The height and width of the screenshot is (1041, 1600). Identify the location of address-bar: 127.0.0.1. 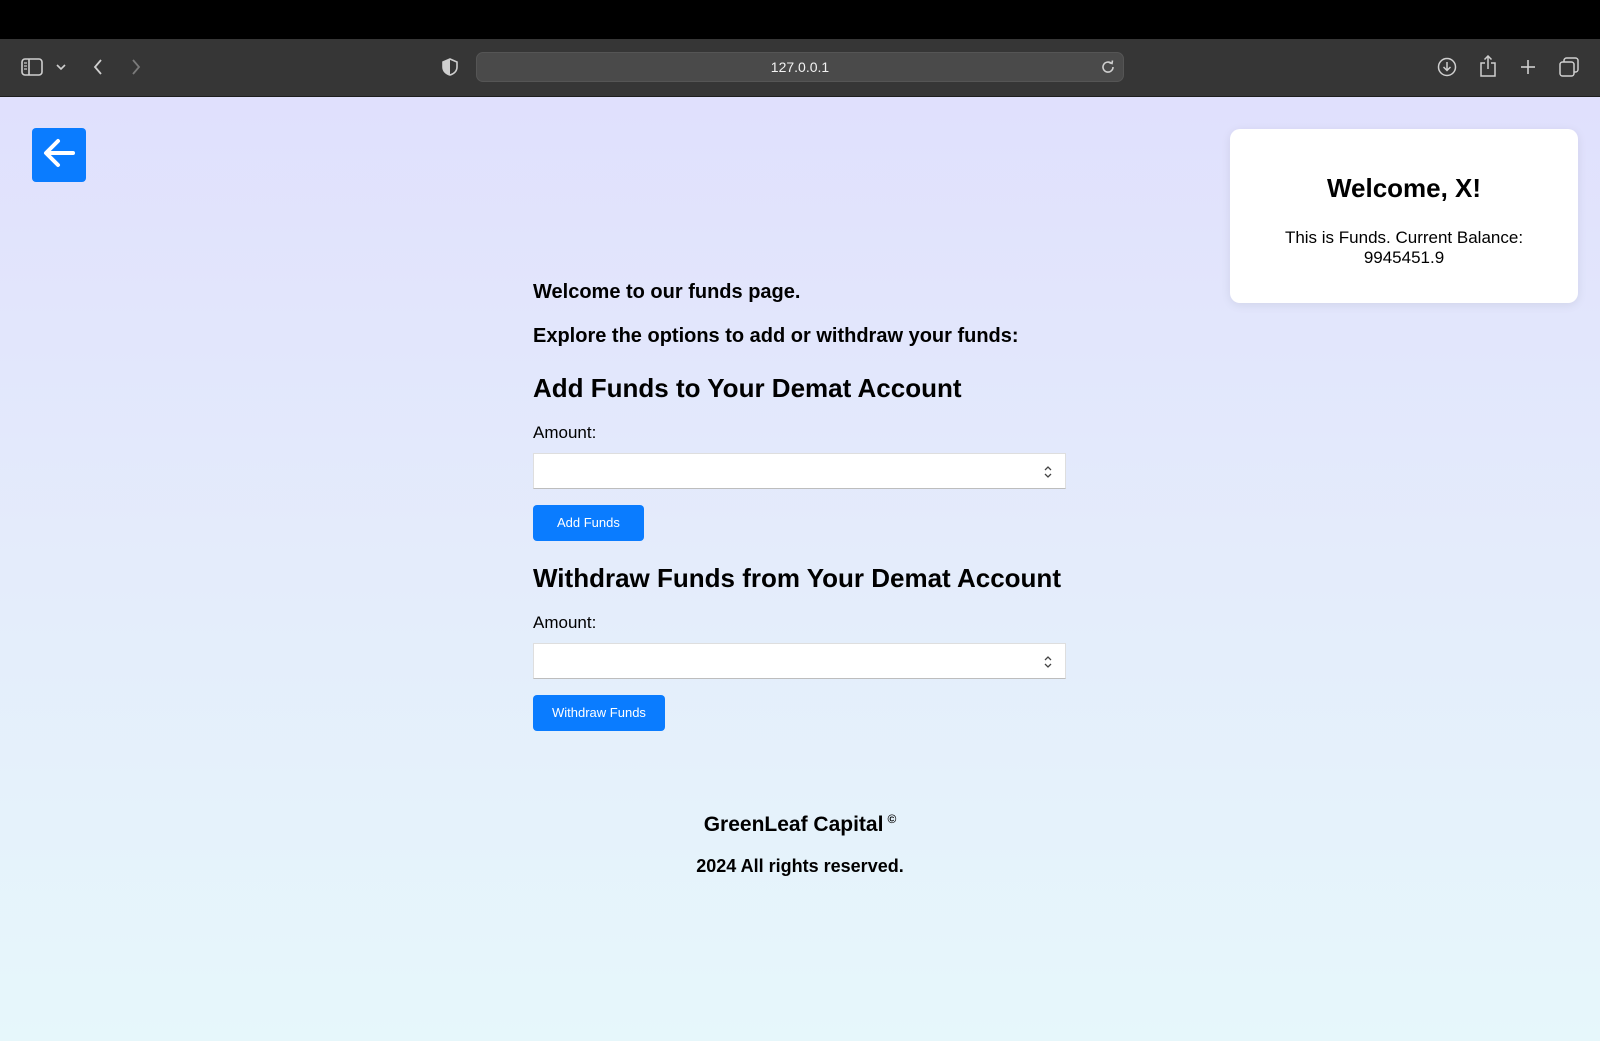
(800, 67).